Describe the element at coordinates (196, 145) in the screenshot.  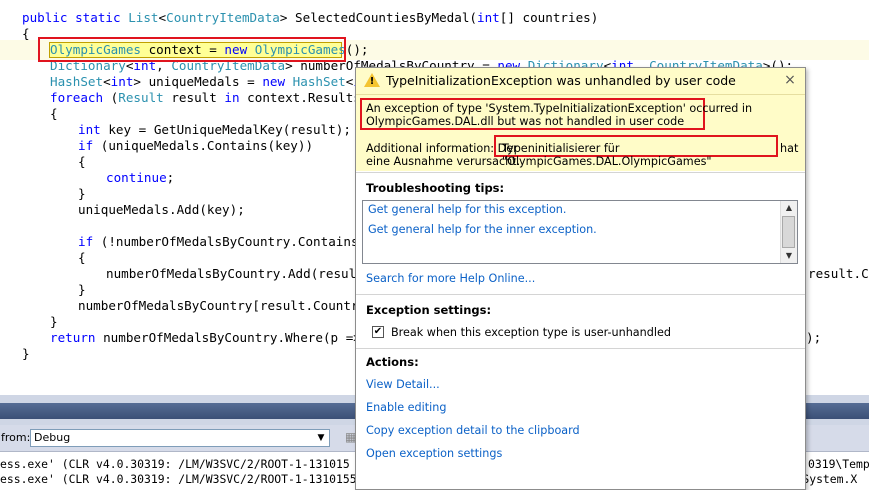
I see `code-line-9: if (uniqueMedals.Contains(key))` at that location.